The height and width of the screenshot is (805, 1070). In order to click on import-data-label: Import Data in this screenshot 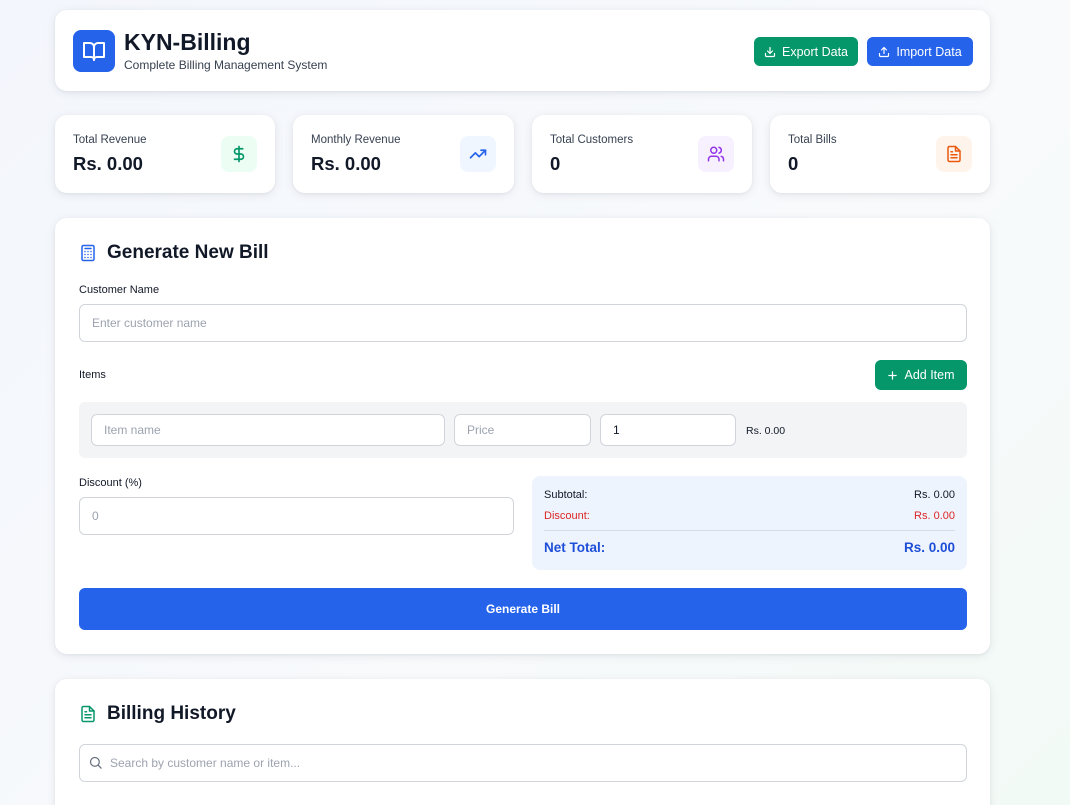, I will do `click(929, 51)`.